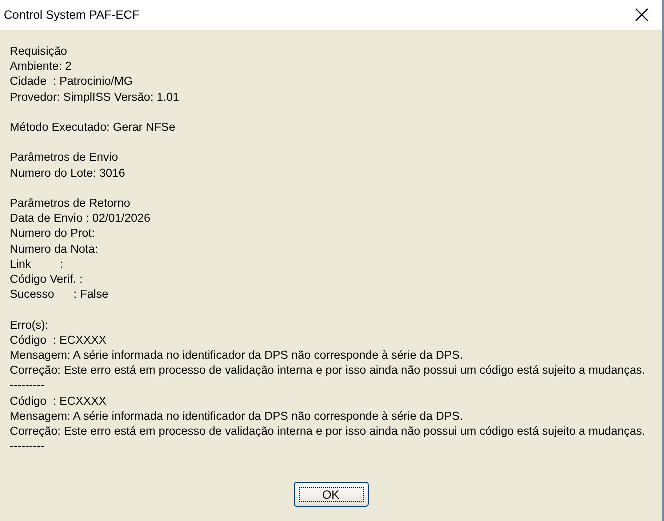 The width and height of the screenshot is (664, 521). What do you see at coordinates (72, 82) in the screenshot?
I see `message-line: Cidade : Patrocinio/MG` at bounding box center [72, 82].